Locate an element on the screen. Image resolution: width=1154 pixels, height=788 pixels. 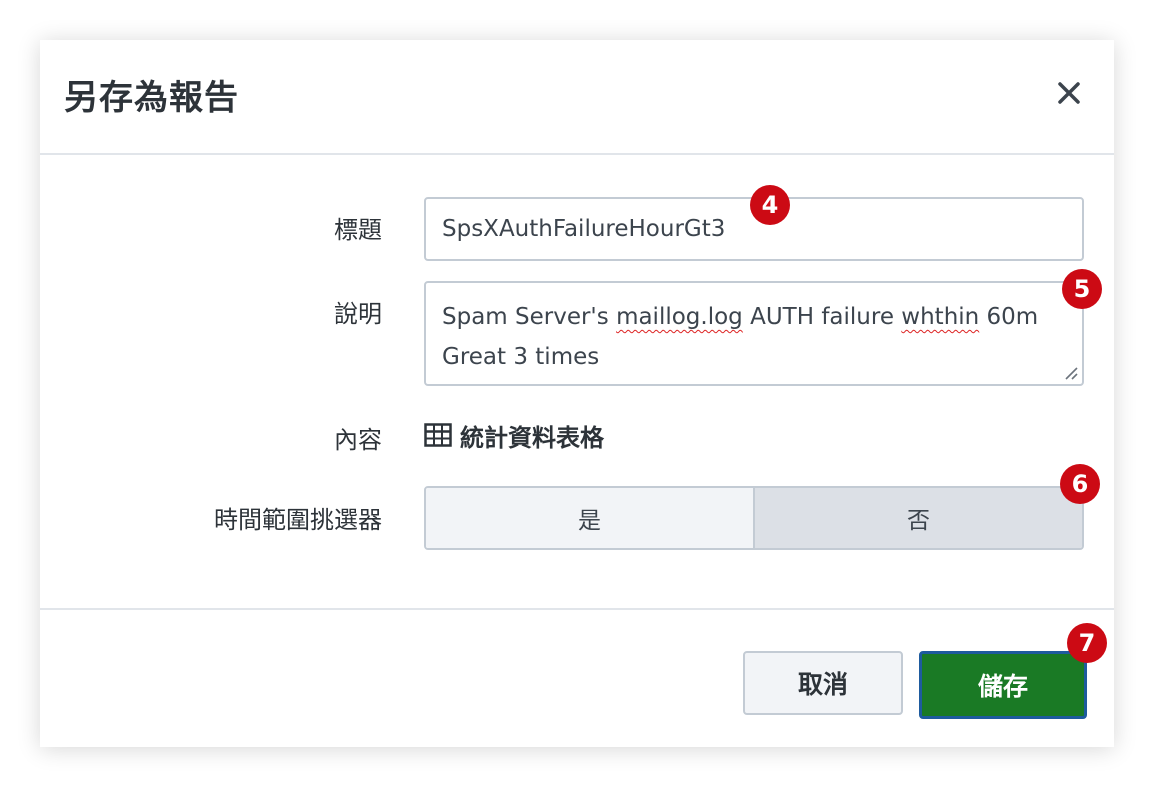
description-text-1: Spam Server's is located at coordinates (529, 317).